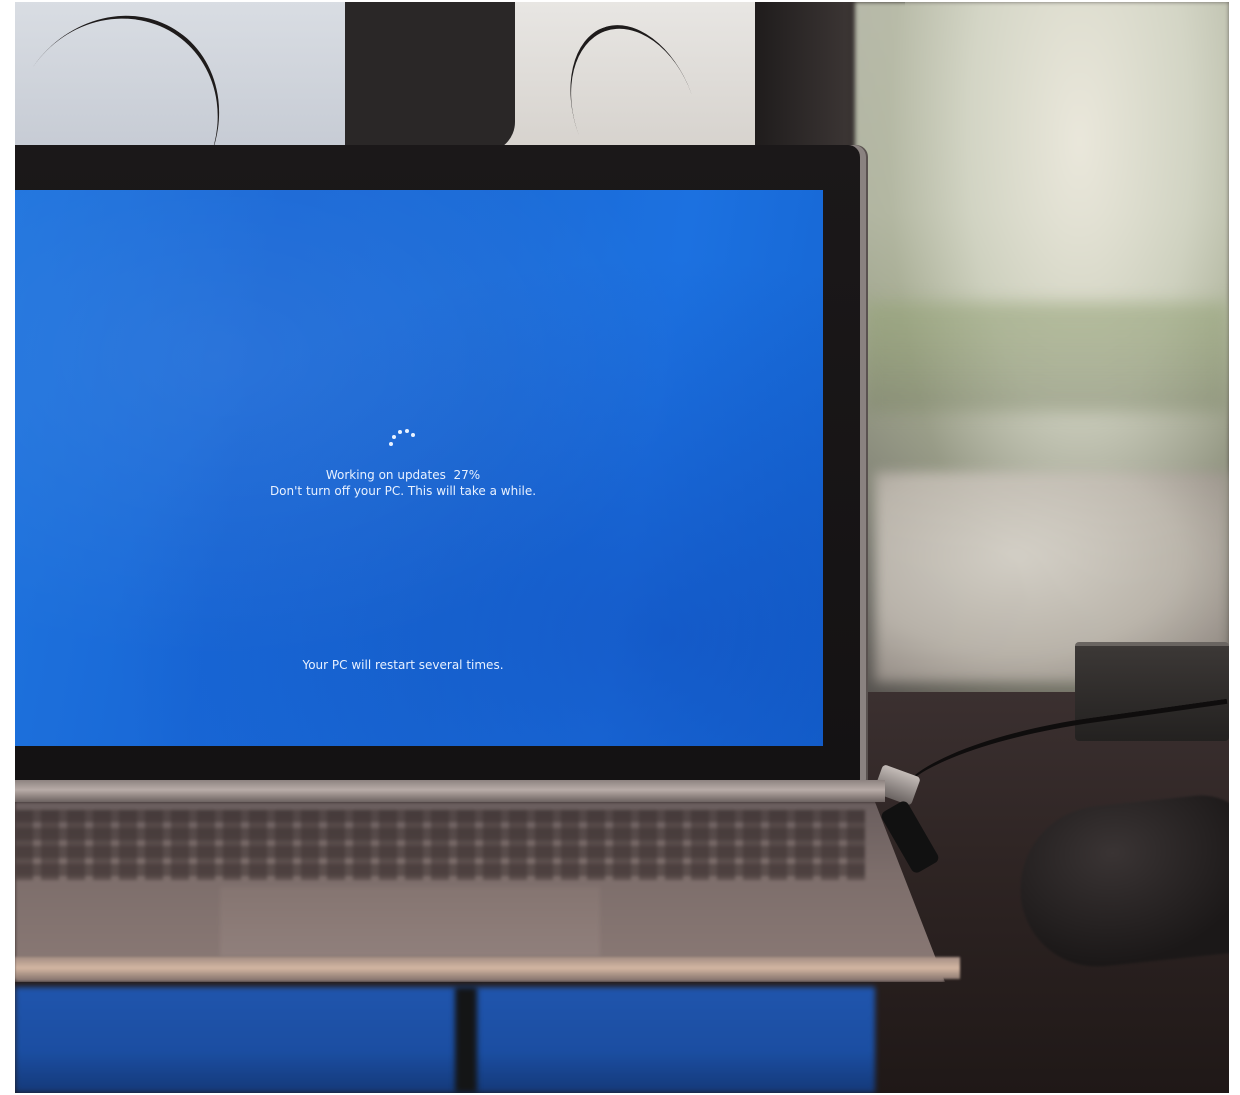 This screenshot has width=1240, height=1095. What do you see at coordinates (430, 77) in the screenshot?
I see `background-object` at bounding box center [430, 77].